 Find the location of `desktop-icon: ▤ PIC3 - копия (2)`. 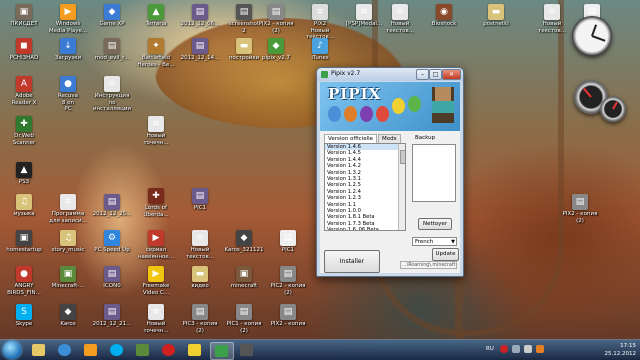

desktop-icon: ▤ PIC3 - копия (2) is located at coordinates (200, 319).